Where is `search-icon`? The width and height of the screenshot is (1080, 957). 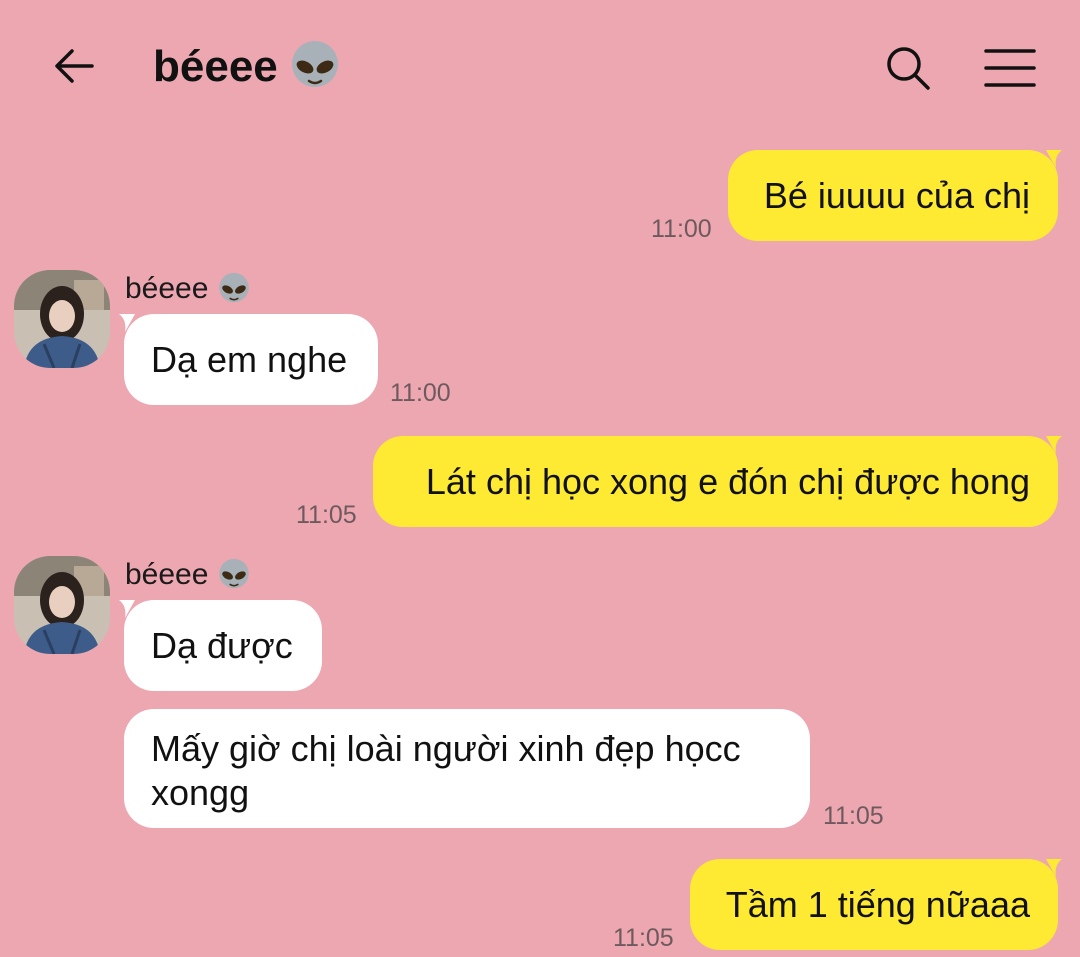 search-icon is located at coordinates (908, 68).